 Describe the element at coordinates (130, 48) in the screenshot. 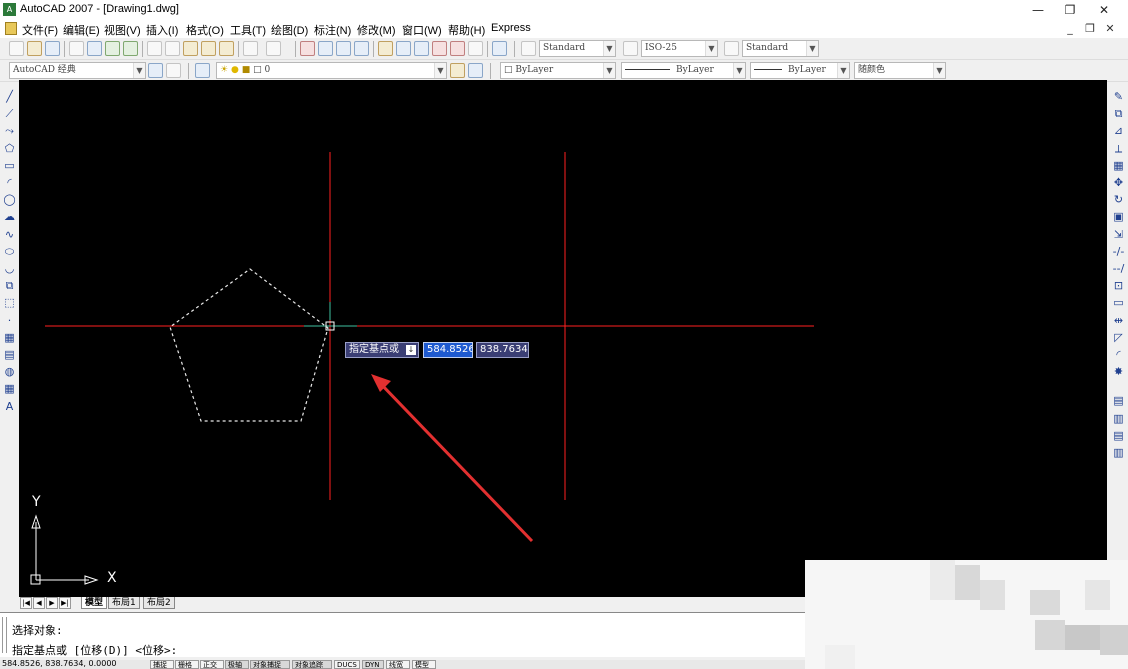

I see `publish-dwf-icon` at that location.